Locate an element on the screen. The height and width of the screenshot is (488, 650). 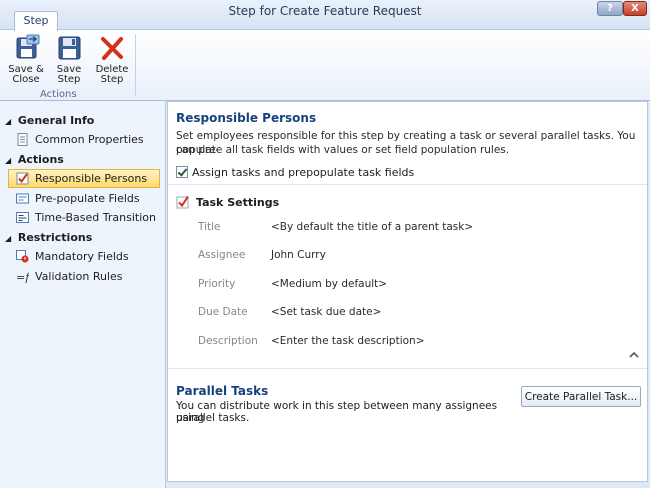
field-value-assignee: John Curry is located at coordinates (298, 255).